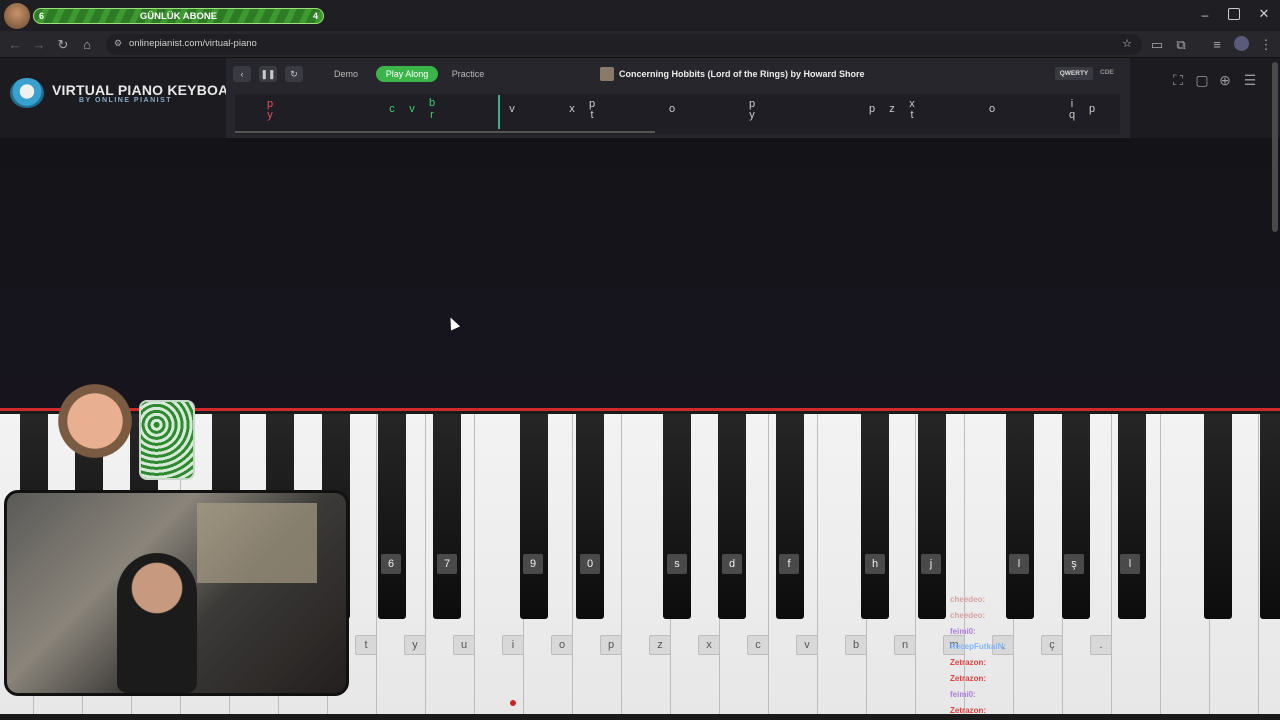 This screenshot has height=720, width=1280. Describe the element at coordinates (1181, 45) in the screenshot. I see `extensions-icon: ⧉` at that location.